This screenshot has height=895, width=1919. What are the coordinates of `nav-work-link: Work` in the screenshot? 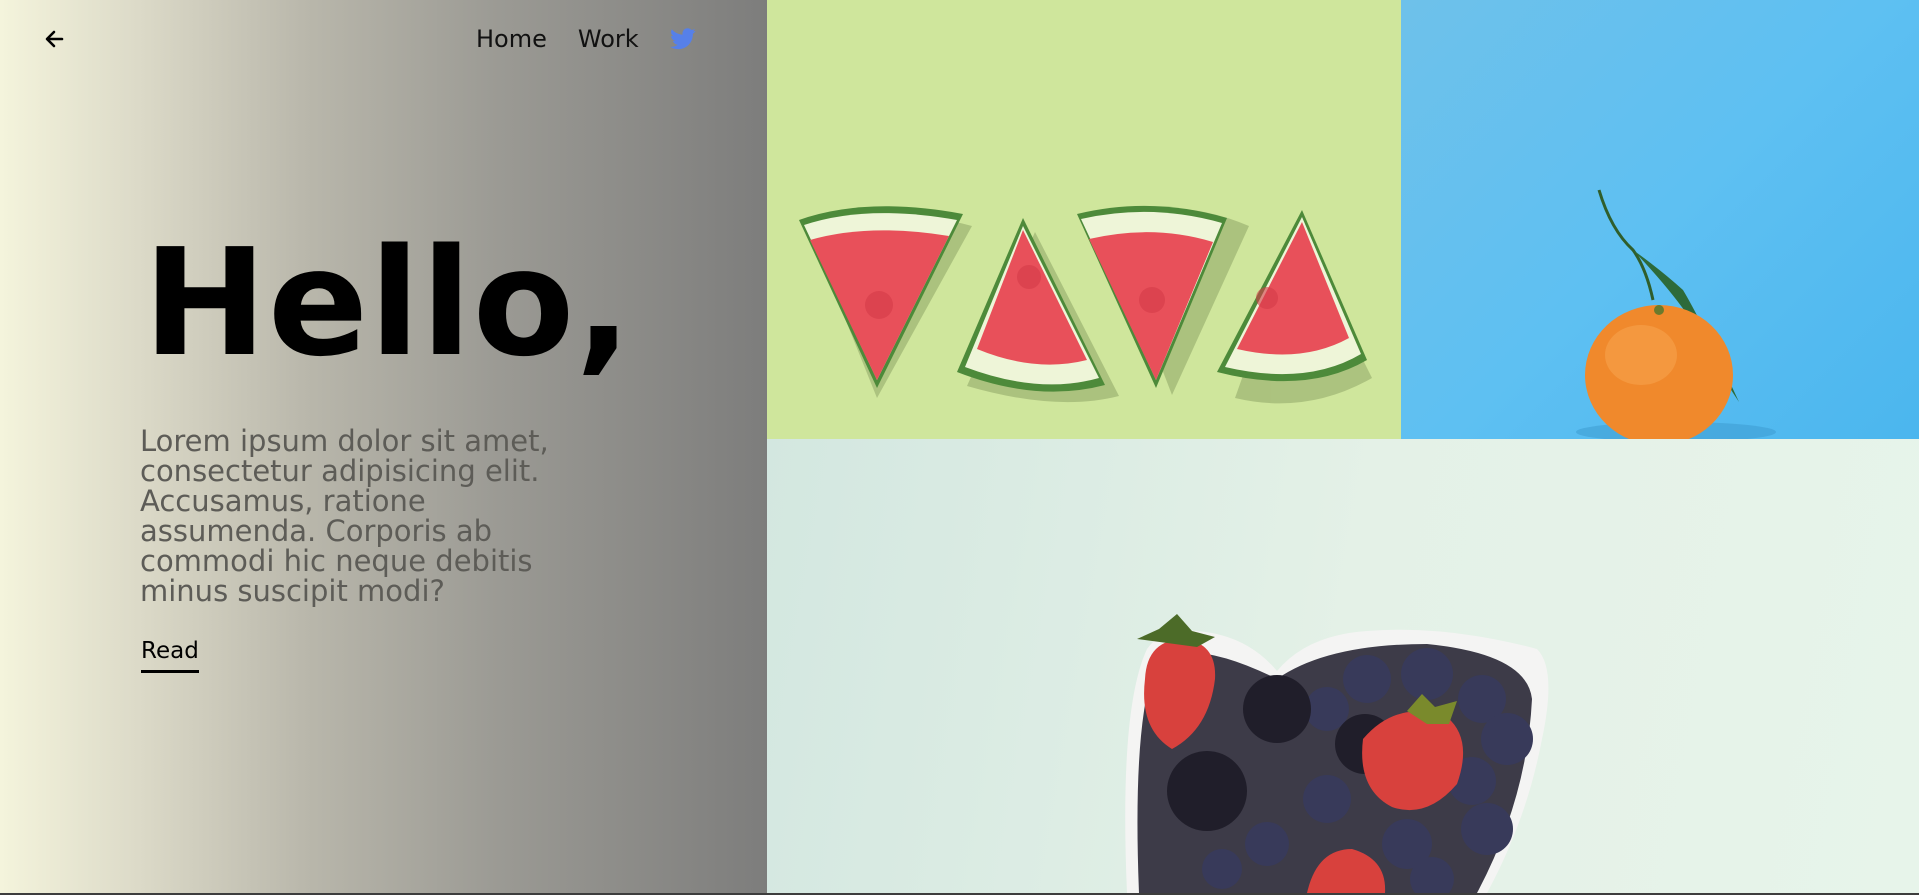 It's located at (608, 39).